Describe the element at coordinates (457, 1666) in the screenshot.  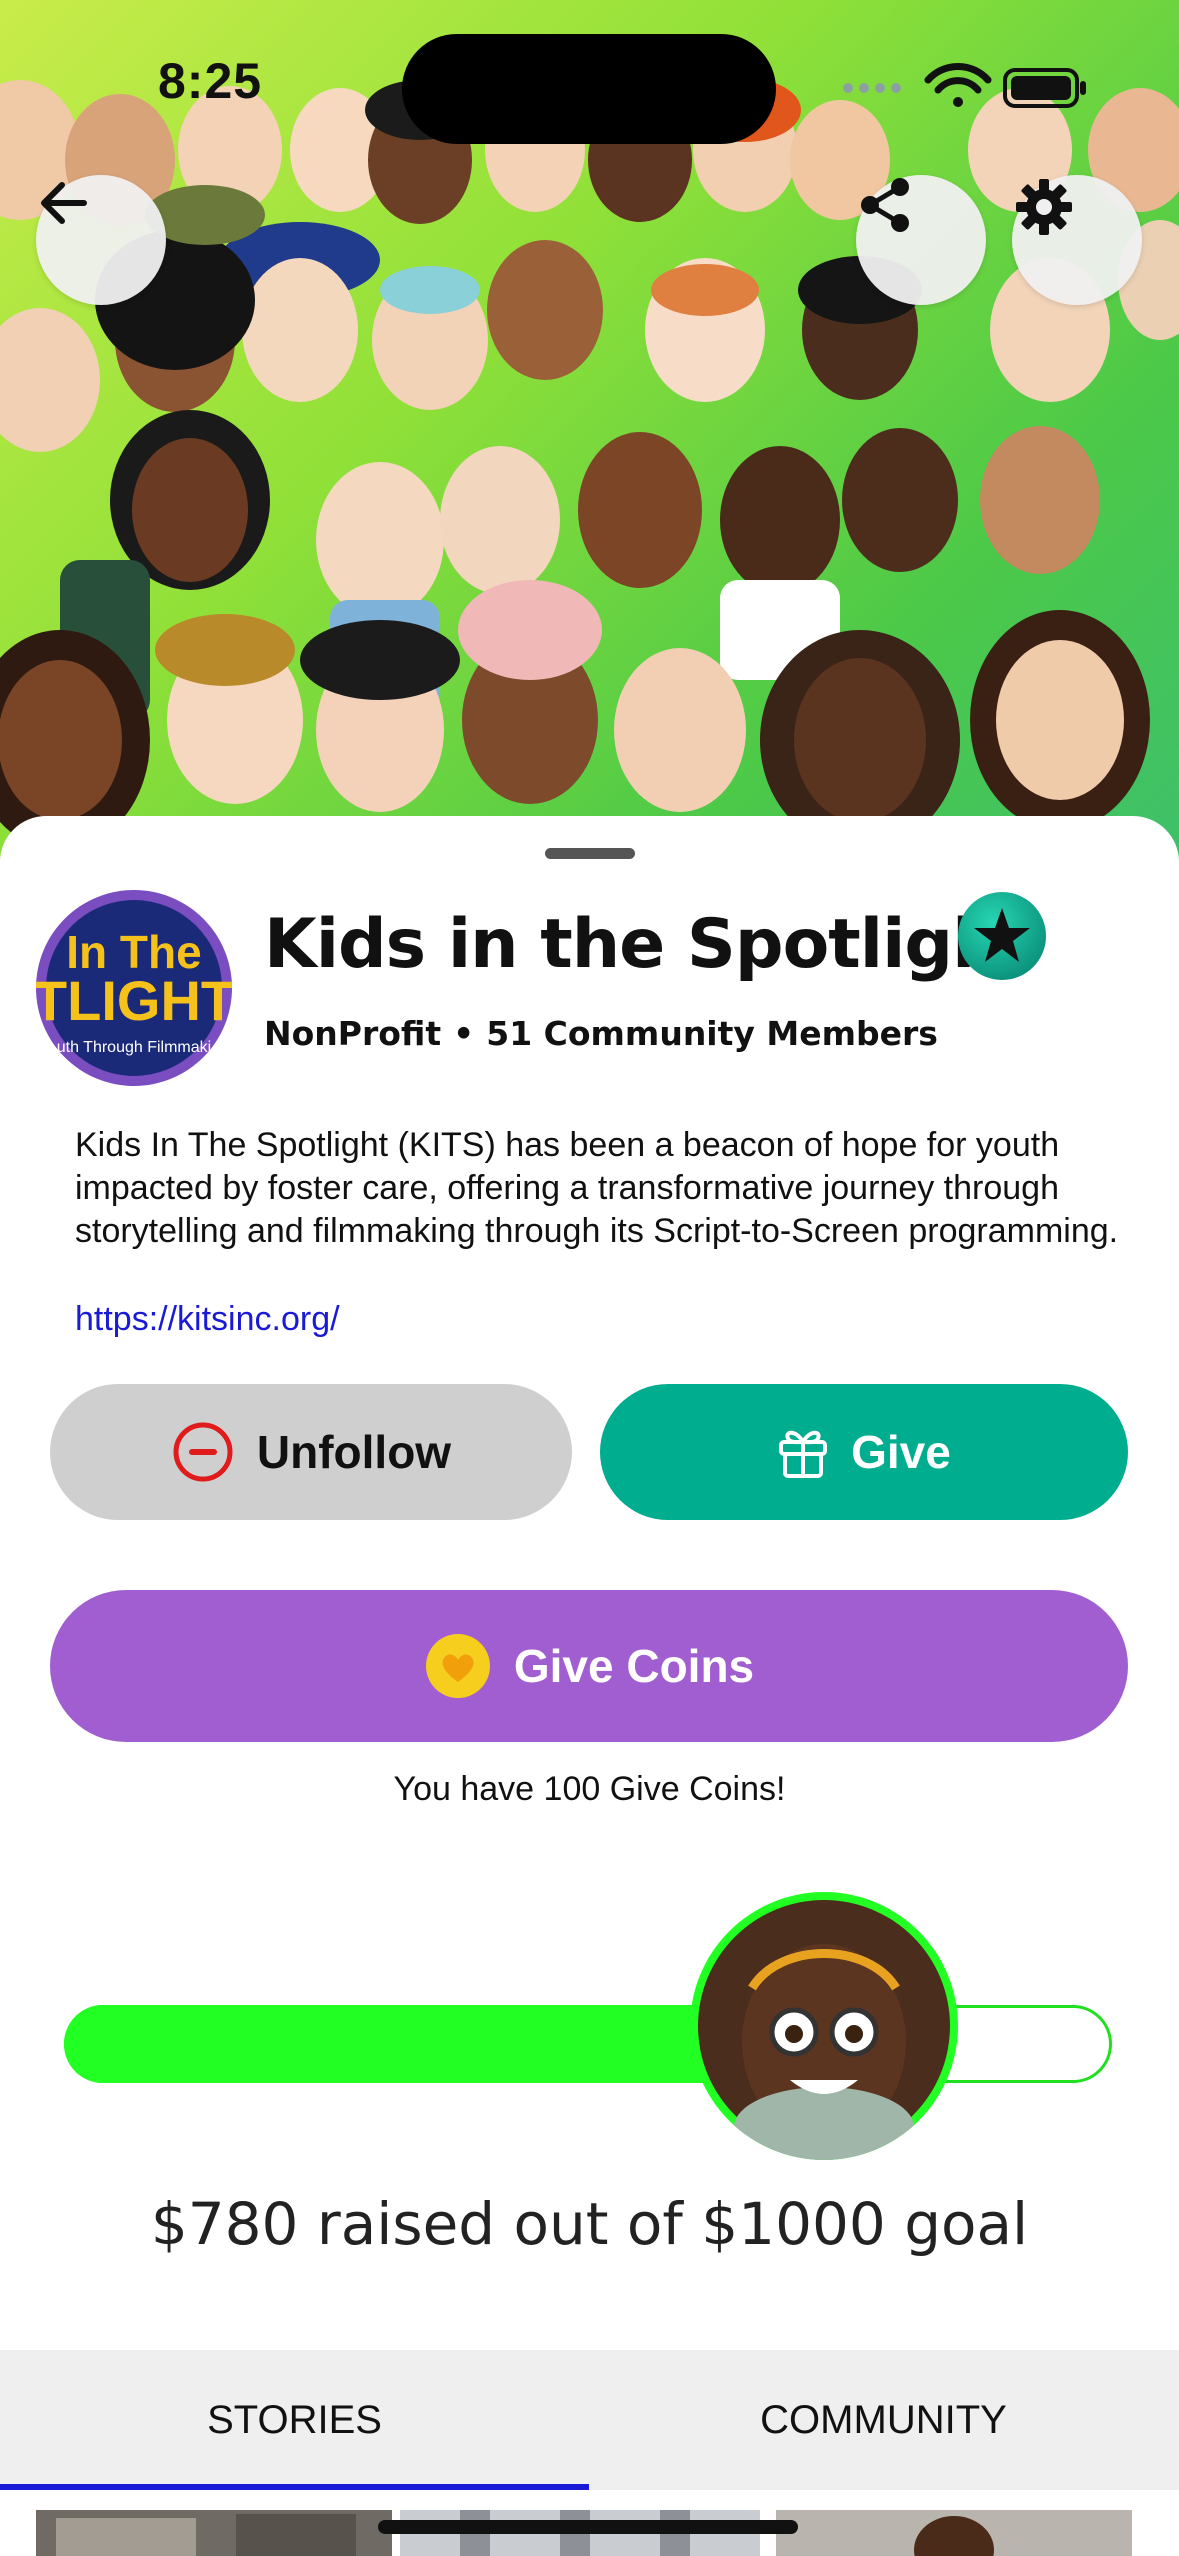
I see `heart-coin-icon` at that location.